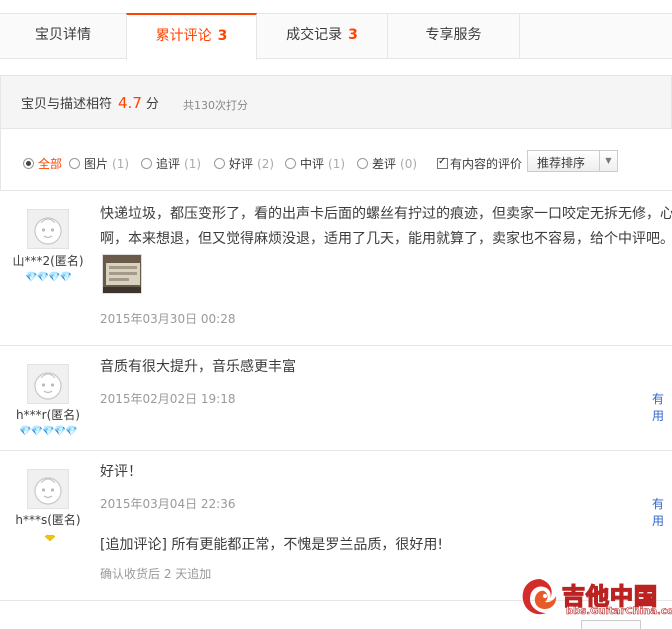 This screenshot has height=629, width=672. I want to click on review-text-line: 音质有很大提升，音乐感更丰富, so click(198, 367).